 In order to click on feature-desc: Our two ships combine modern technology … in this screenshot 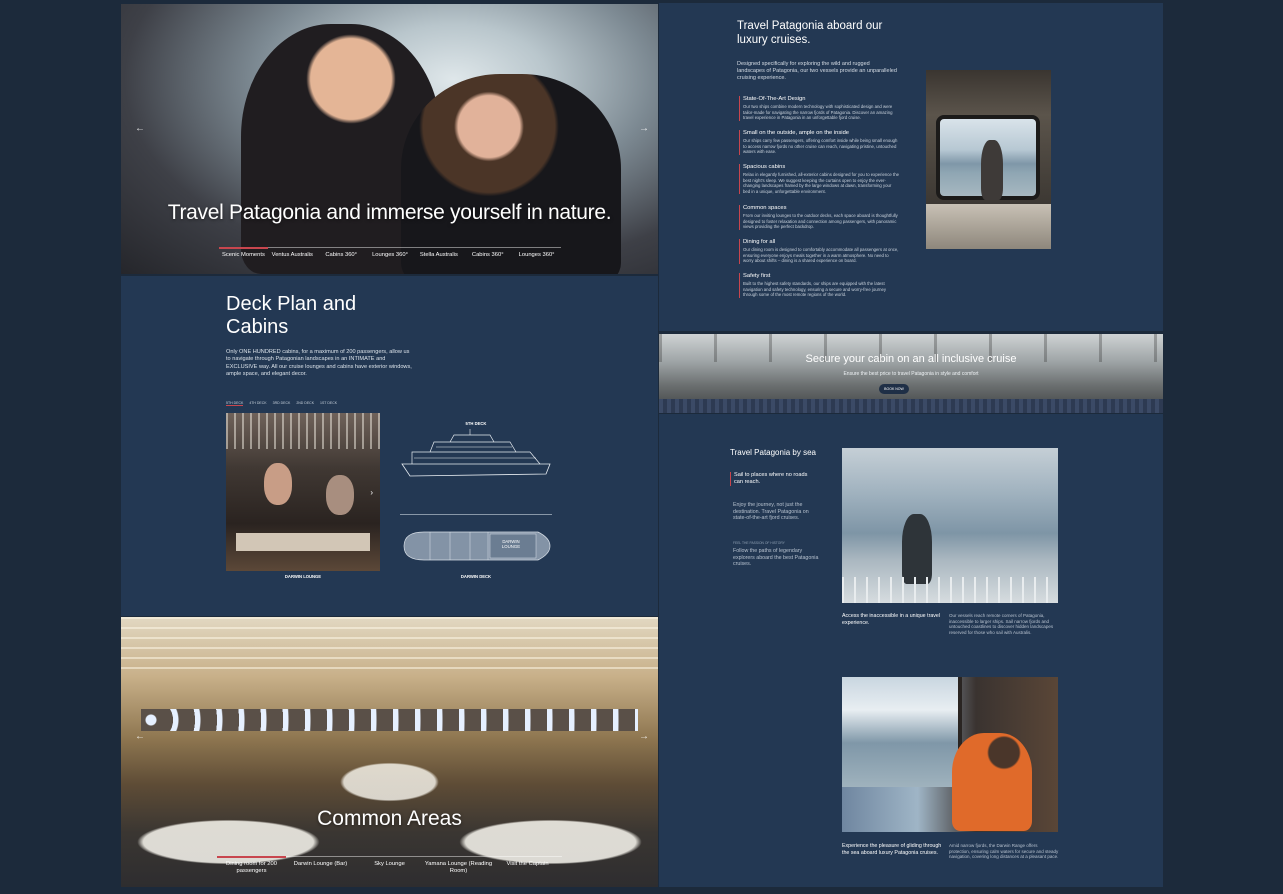, I will do `click(818, 112)`.